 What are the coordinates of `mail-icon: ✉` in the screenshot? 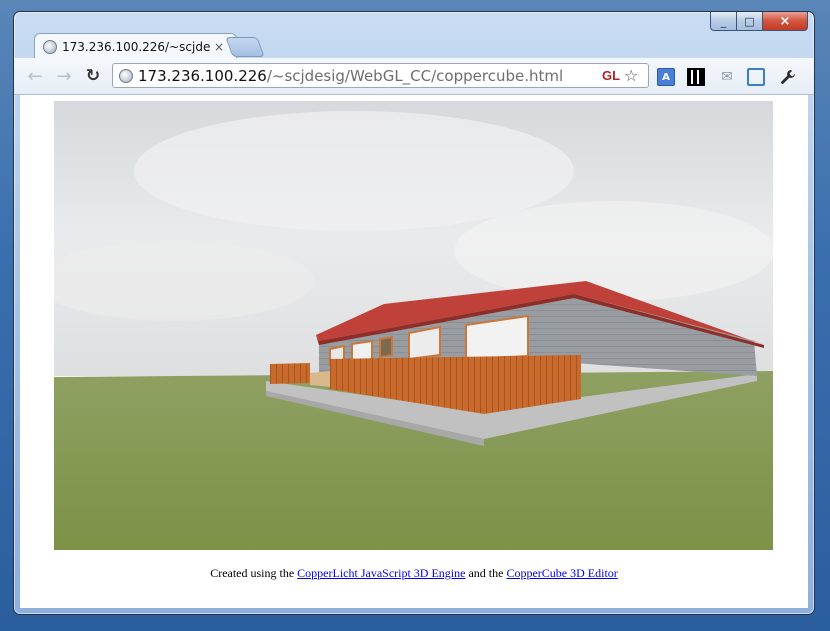 It's located at (727, 77).